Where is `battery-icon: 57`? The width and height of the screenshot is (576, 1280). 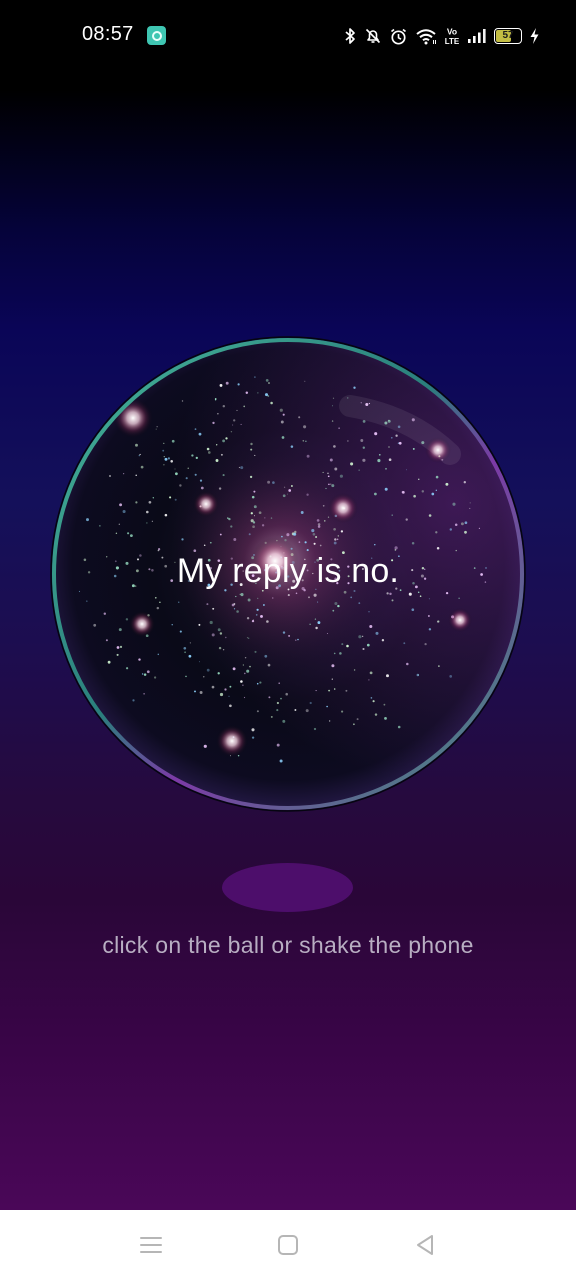
battery-icon: 57 is located at coordinates (508, 36).